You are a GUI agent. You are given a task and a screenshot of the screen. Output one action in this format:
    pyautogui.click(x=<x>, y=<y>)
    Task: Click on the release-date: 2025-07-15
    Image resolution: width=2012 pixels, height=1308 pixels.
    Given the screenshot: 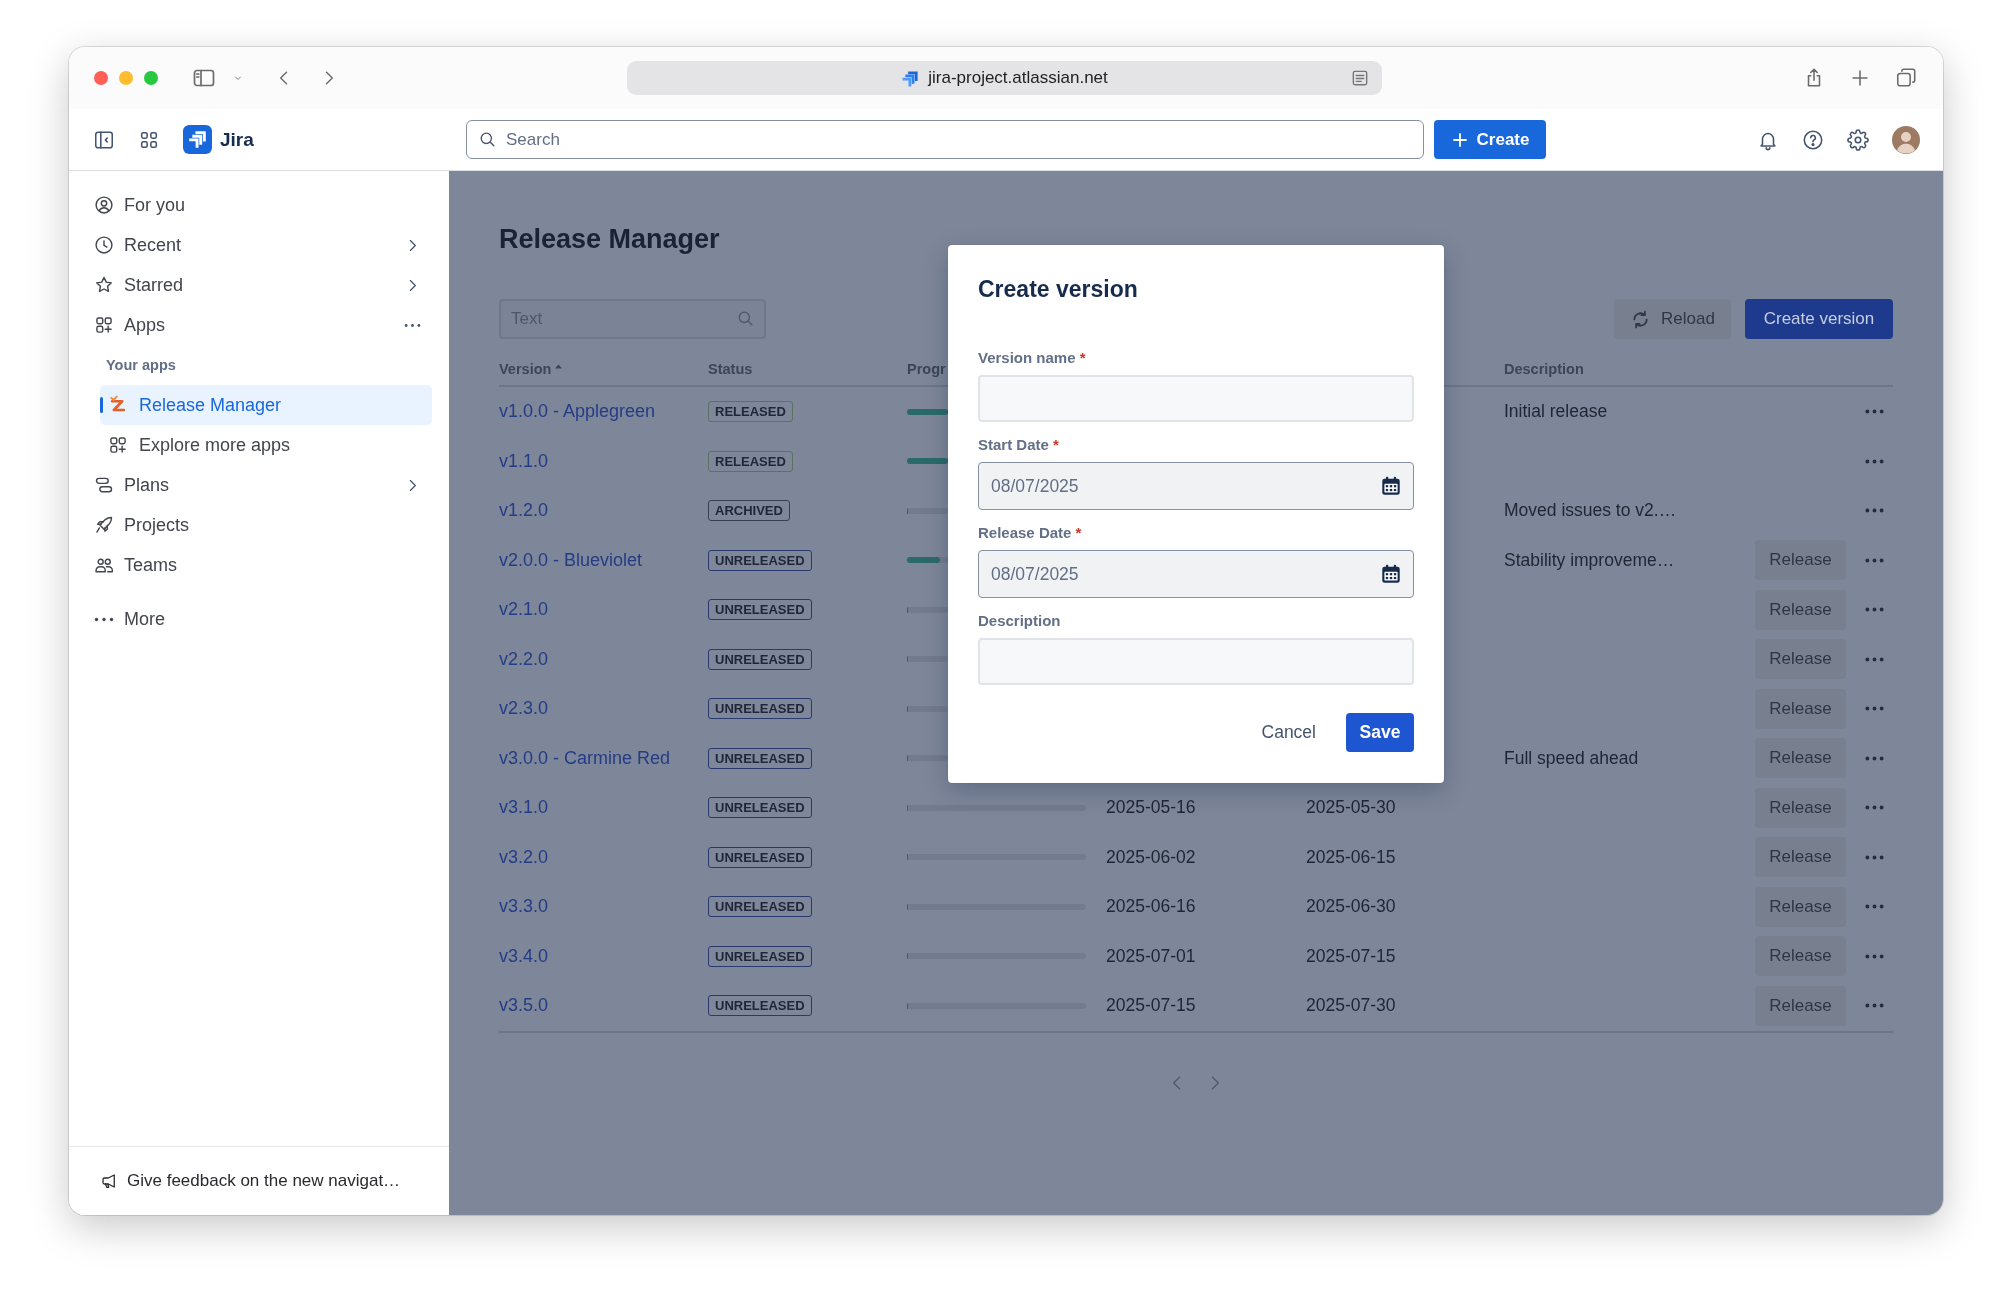 What is the action you would take?
    pyautogui.click(x=1351, y=956)
    